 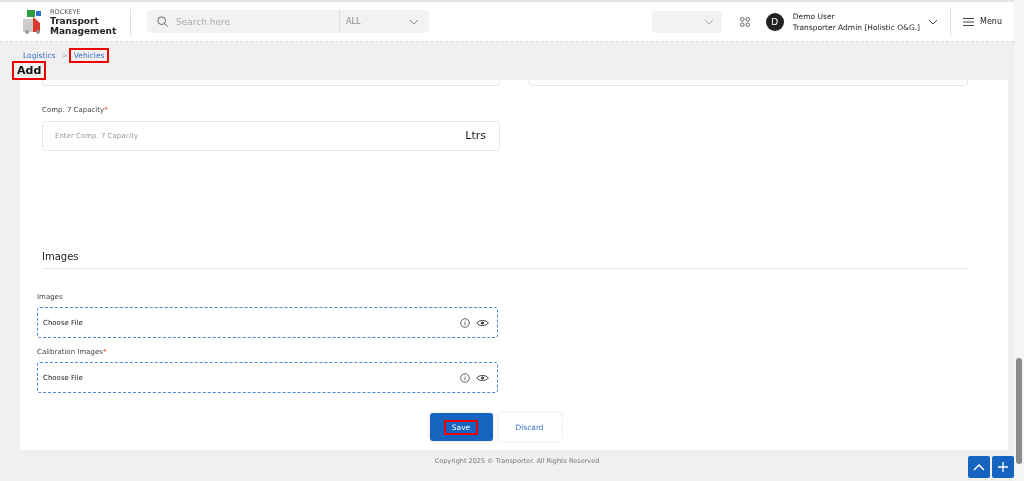 What do you see at coordinates (288, 21) in the screenshot?
I see `search-field: Search here ALL` at bounding box center [288, 21].